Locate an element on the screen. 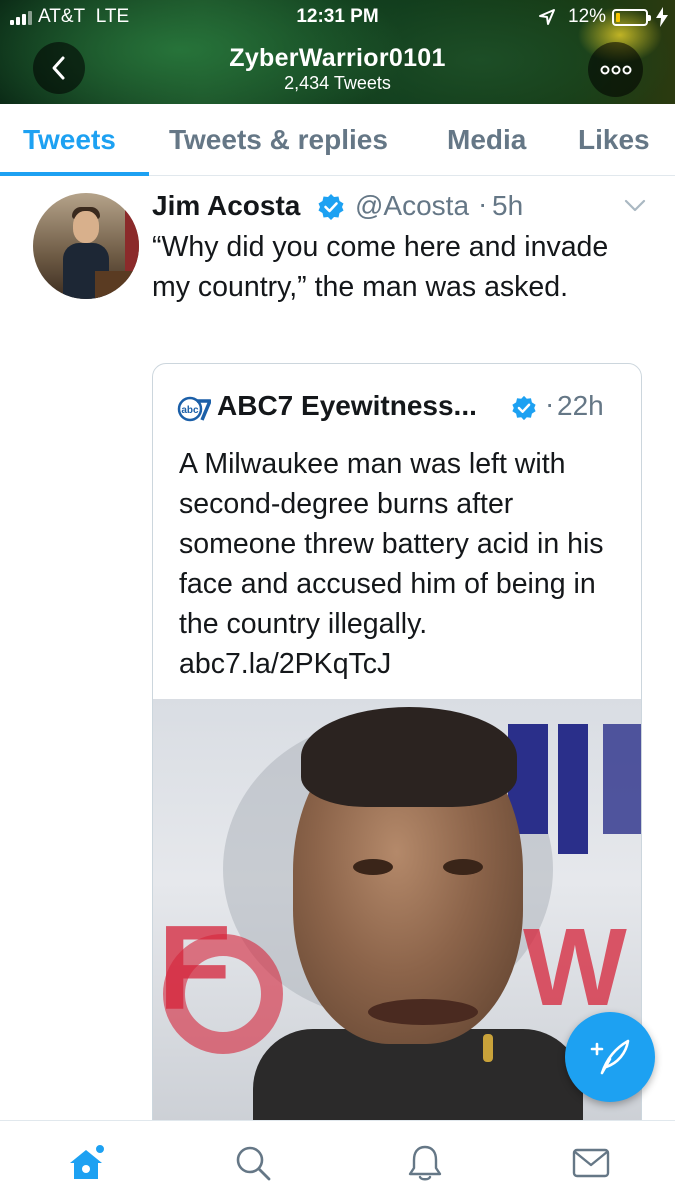  more-icon is located at coordinates (615, 69).